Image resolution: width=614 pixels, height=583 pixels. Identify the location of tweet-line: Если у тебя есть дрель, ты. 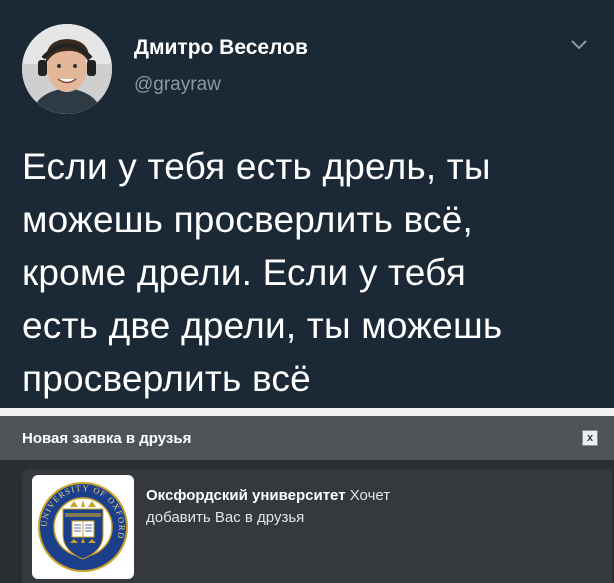
(256, 166).